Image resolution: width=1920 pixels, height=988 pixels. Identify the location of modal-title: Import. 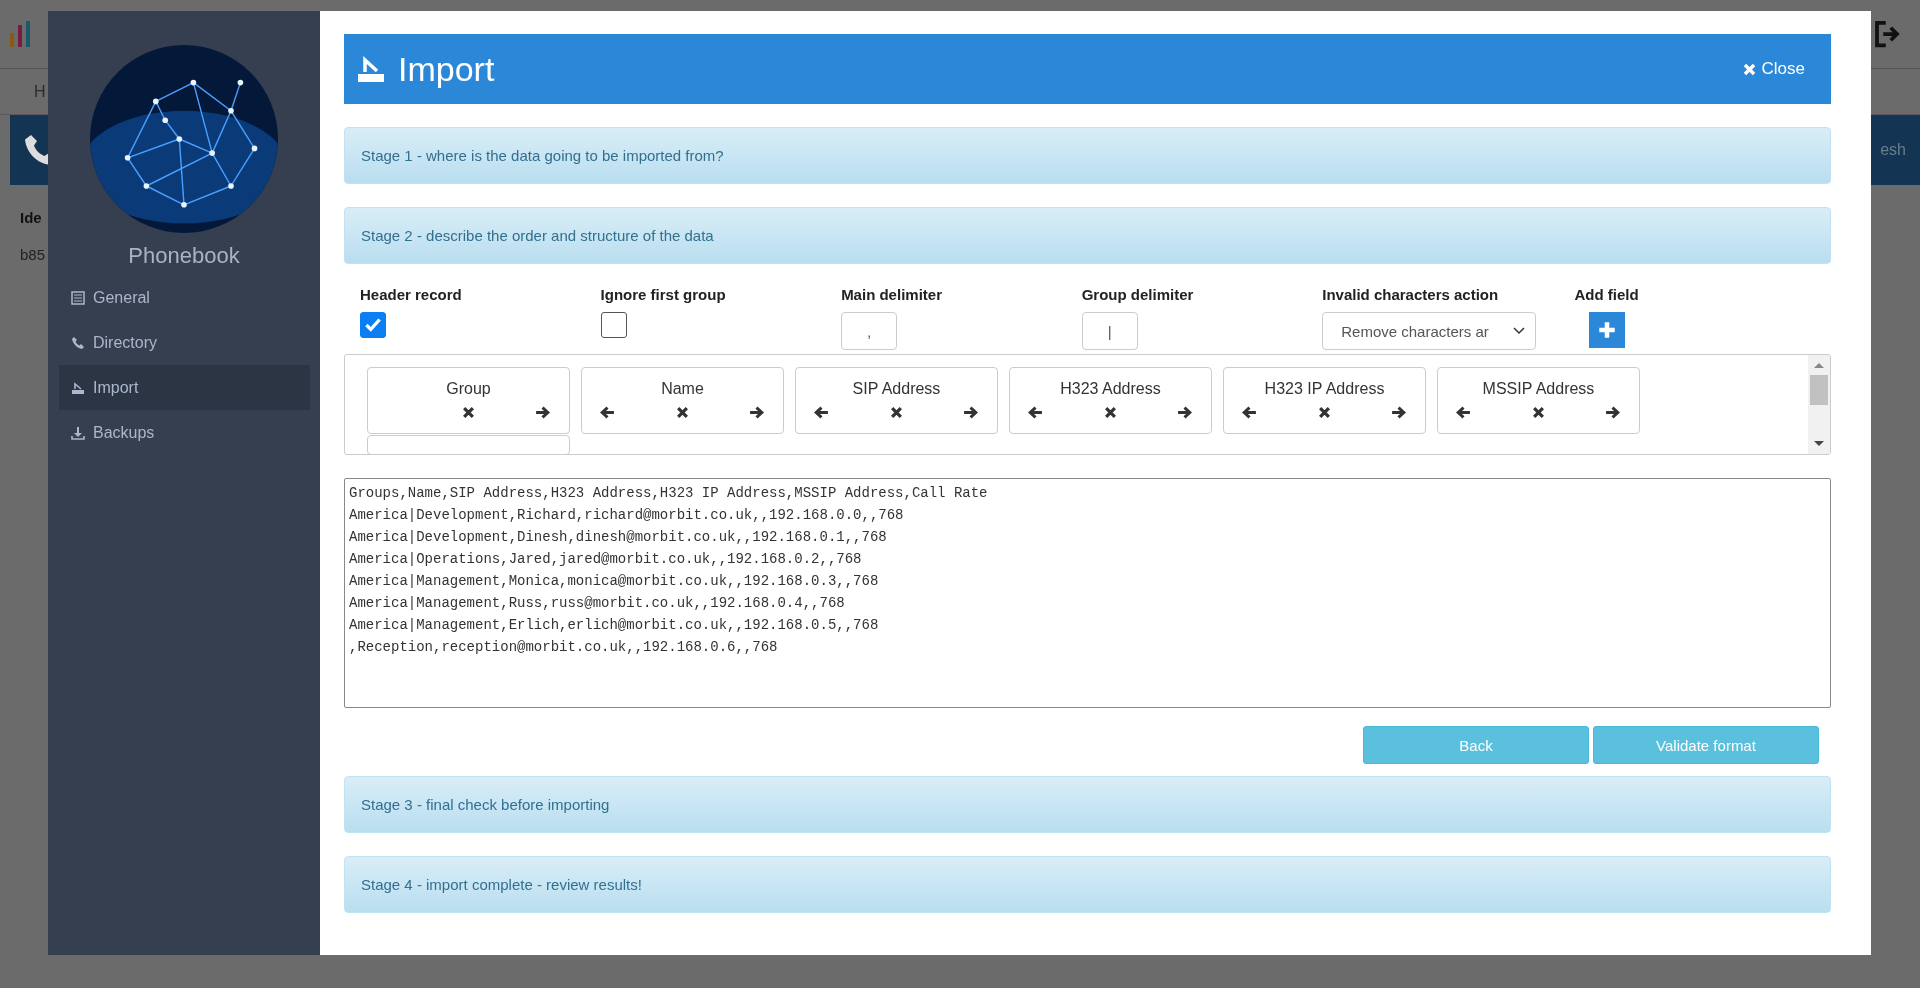
(447, 69).